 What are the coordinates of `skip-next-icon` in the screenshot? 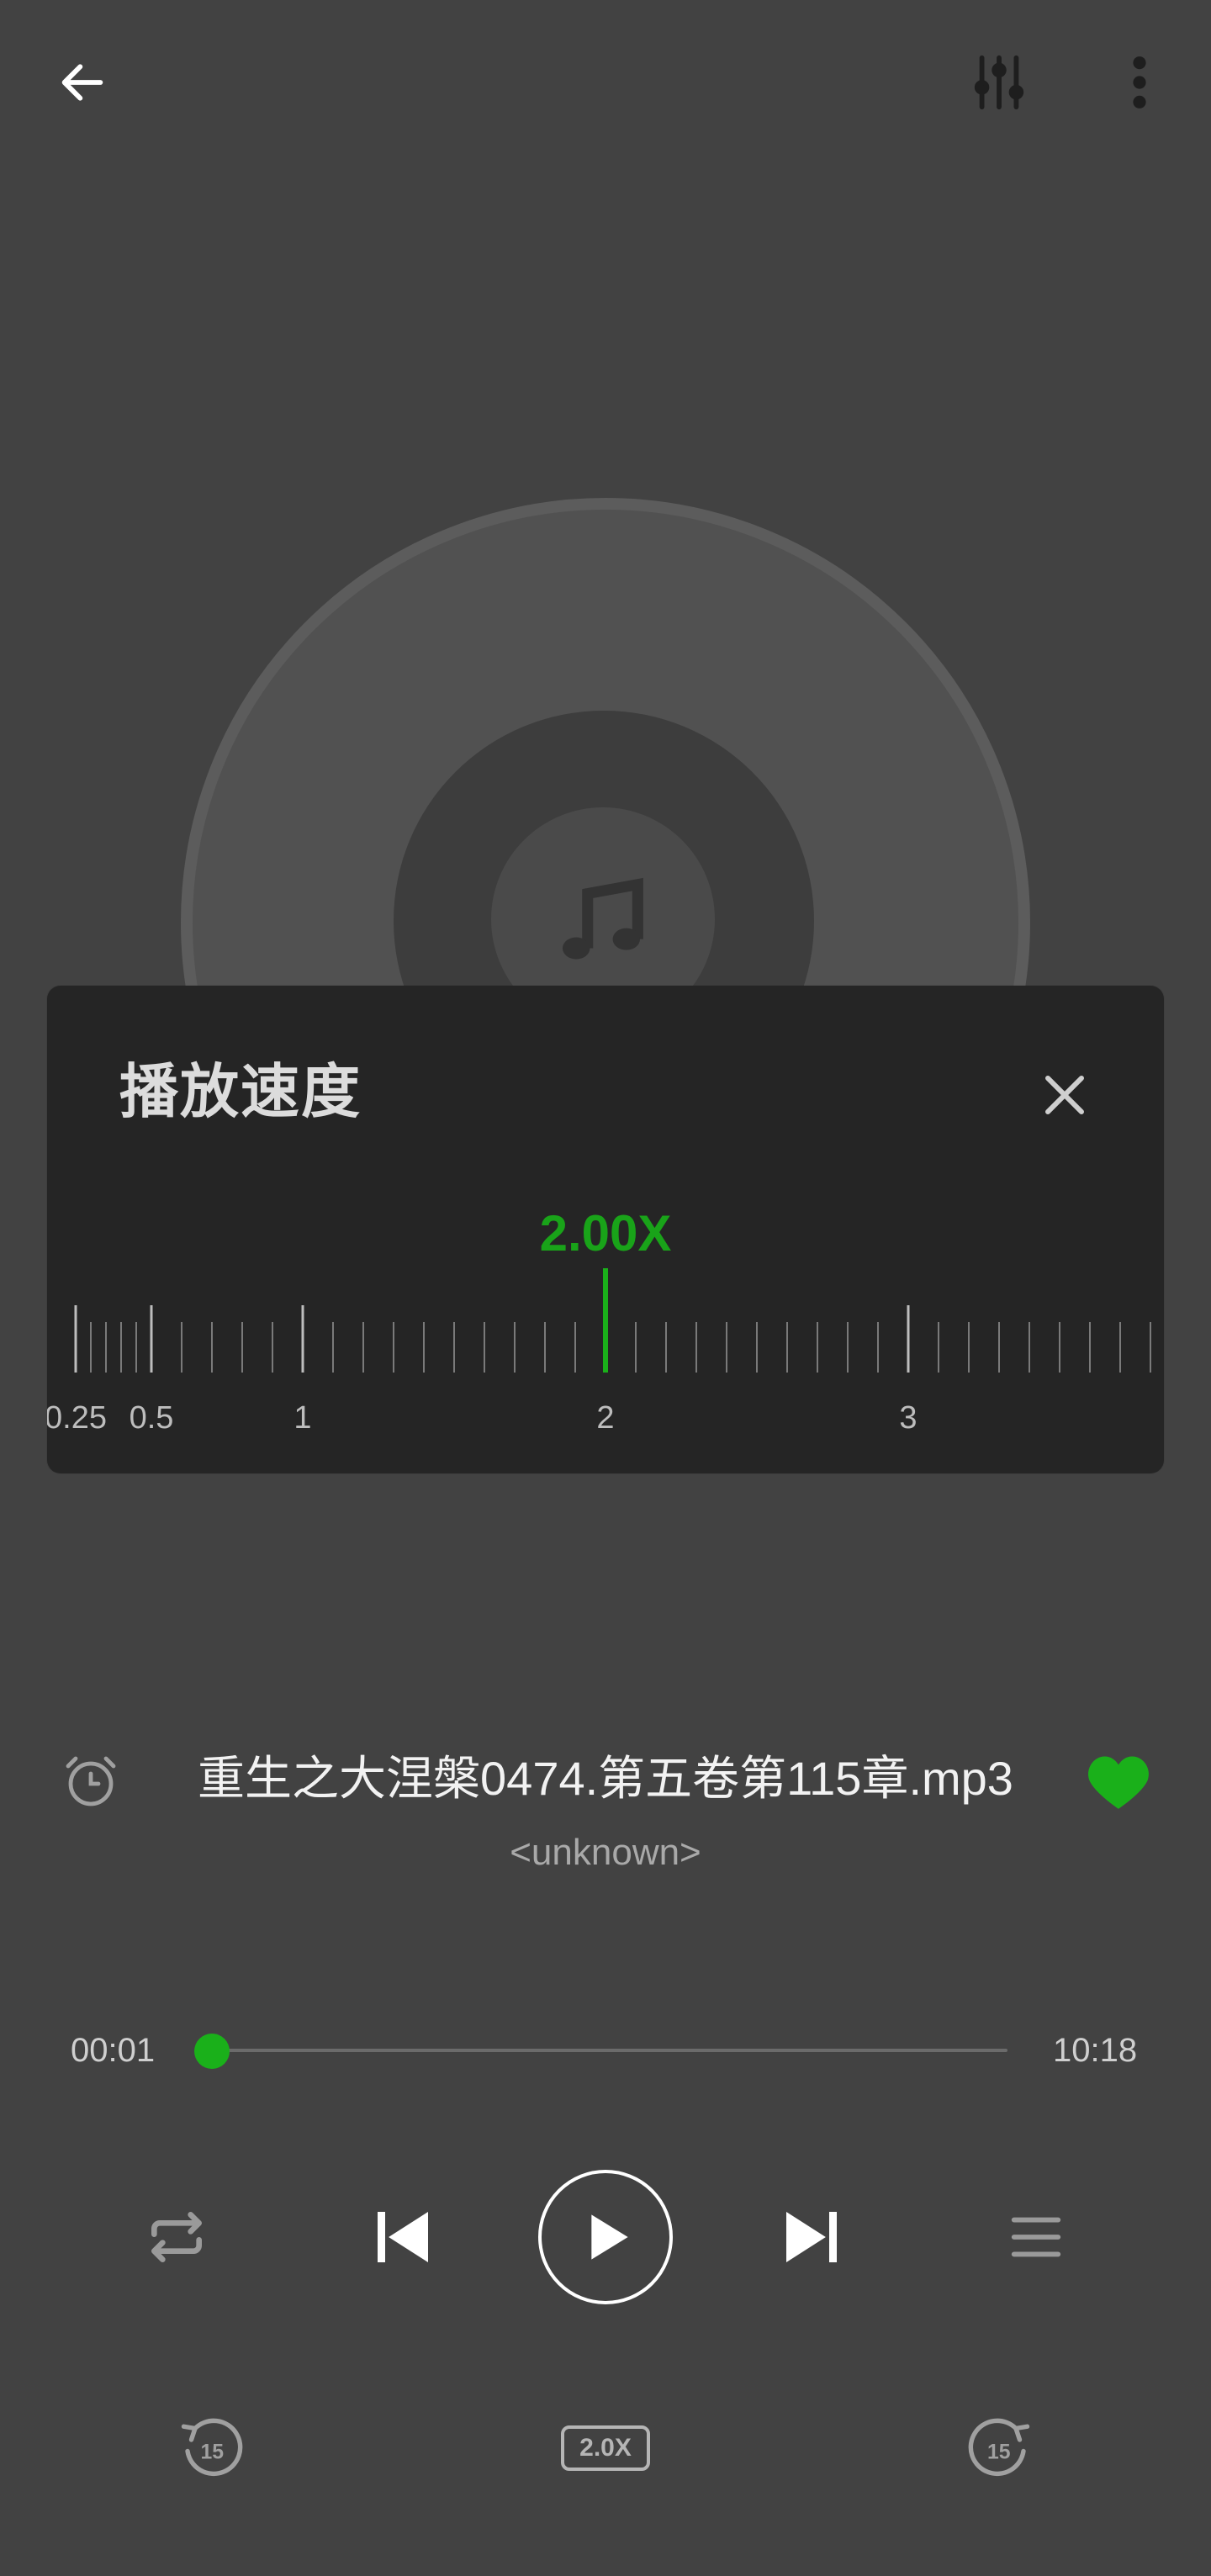 It's located at (811, 2237).